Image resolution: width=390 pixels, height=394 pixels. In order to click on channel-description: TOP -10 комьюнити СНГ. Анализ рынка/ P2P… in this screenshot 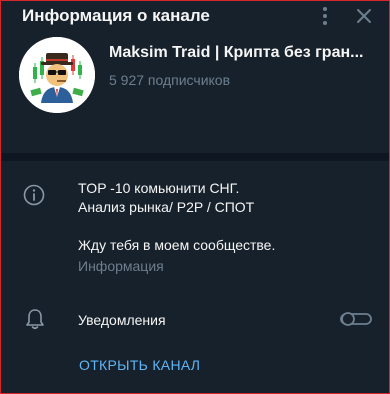, I will do `click(228, 217)`.